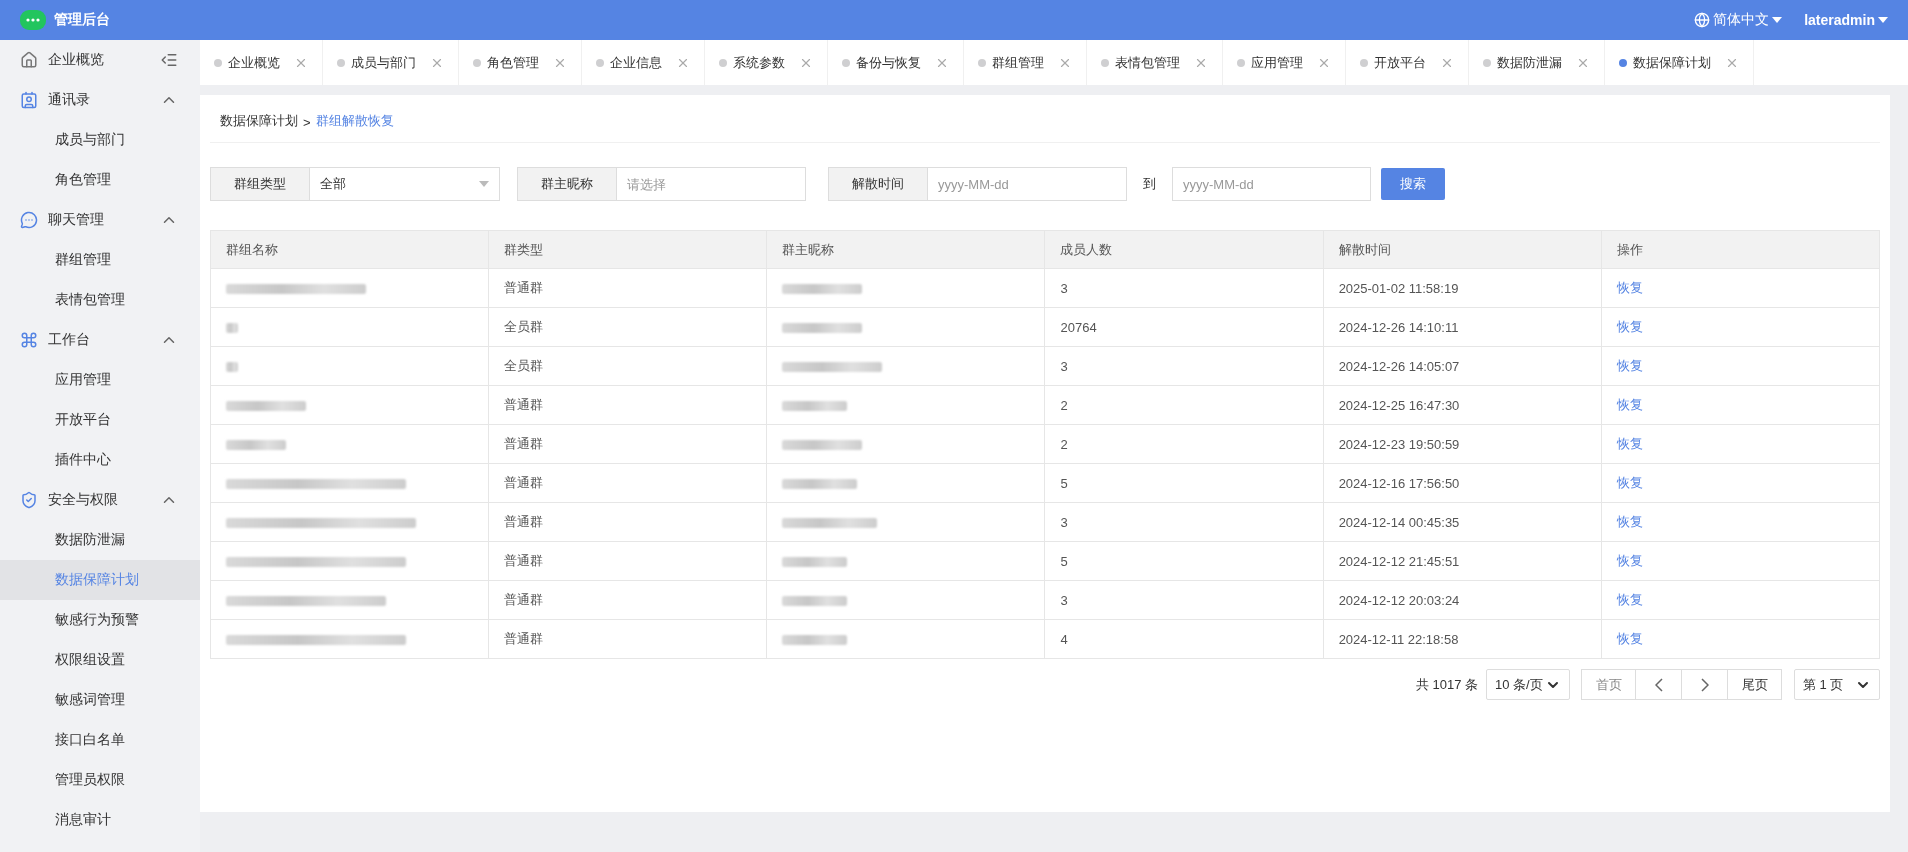  Describe the element at coordinates (100, 540) in the screenshot. I see `sidebar-item: 数据防泄漏` at that location.